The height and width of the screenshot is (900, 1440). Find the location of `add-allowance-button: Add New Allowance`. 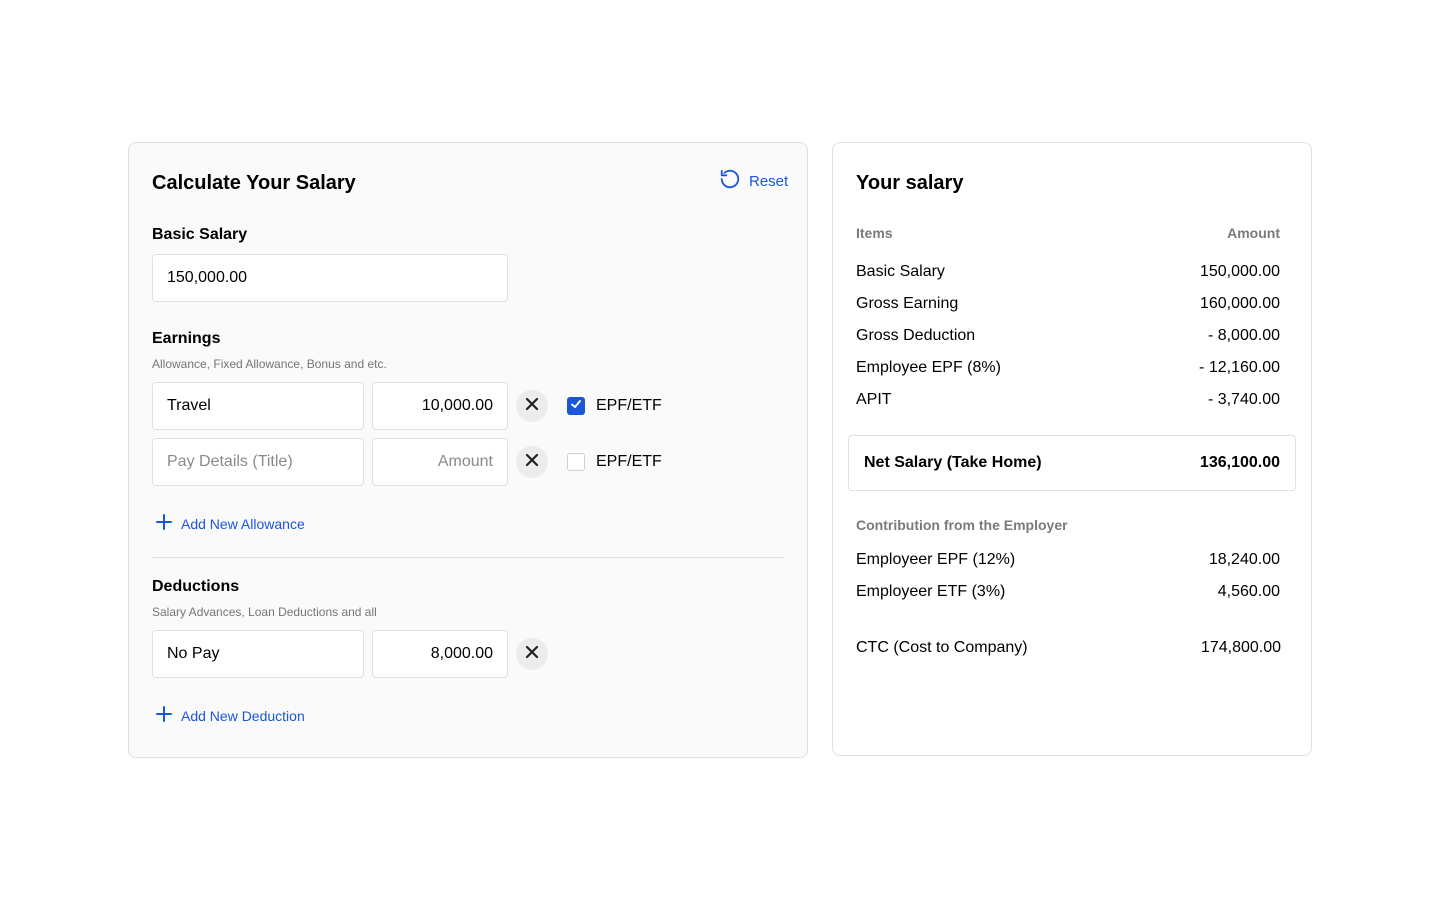

add-allowance-button: Add New Allowance is located at coordinates (230, 524).